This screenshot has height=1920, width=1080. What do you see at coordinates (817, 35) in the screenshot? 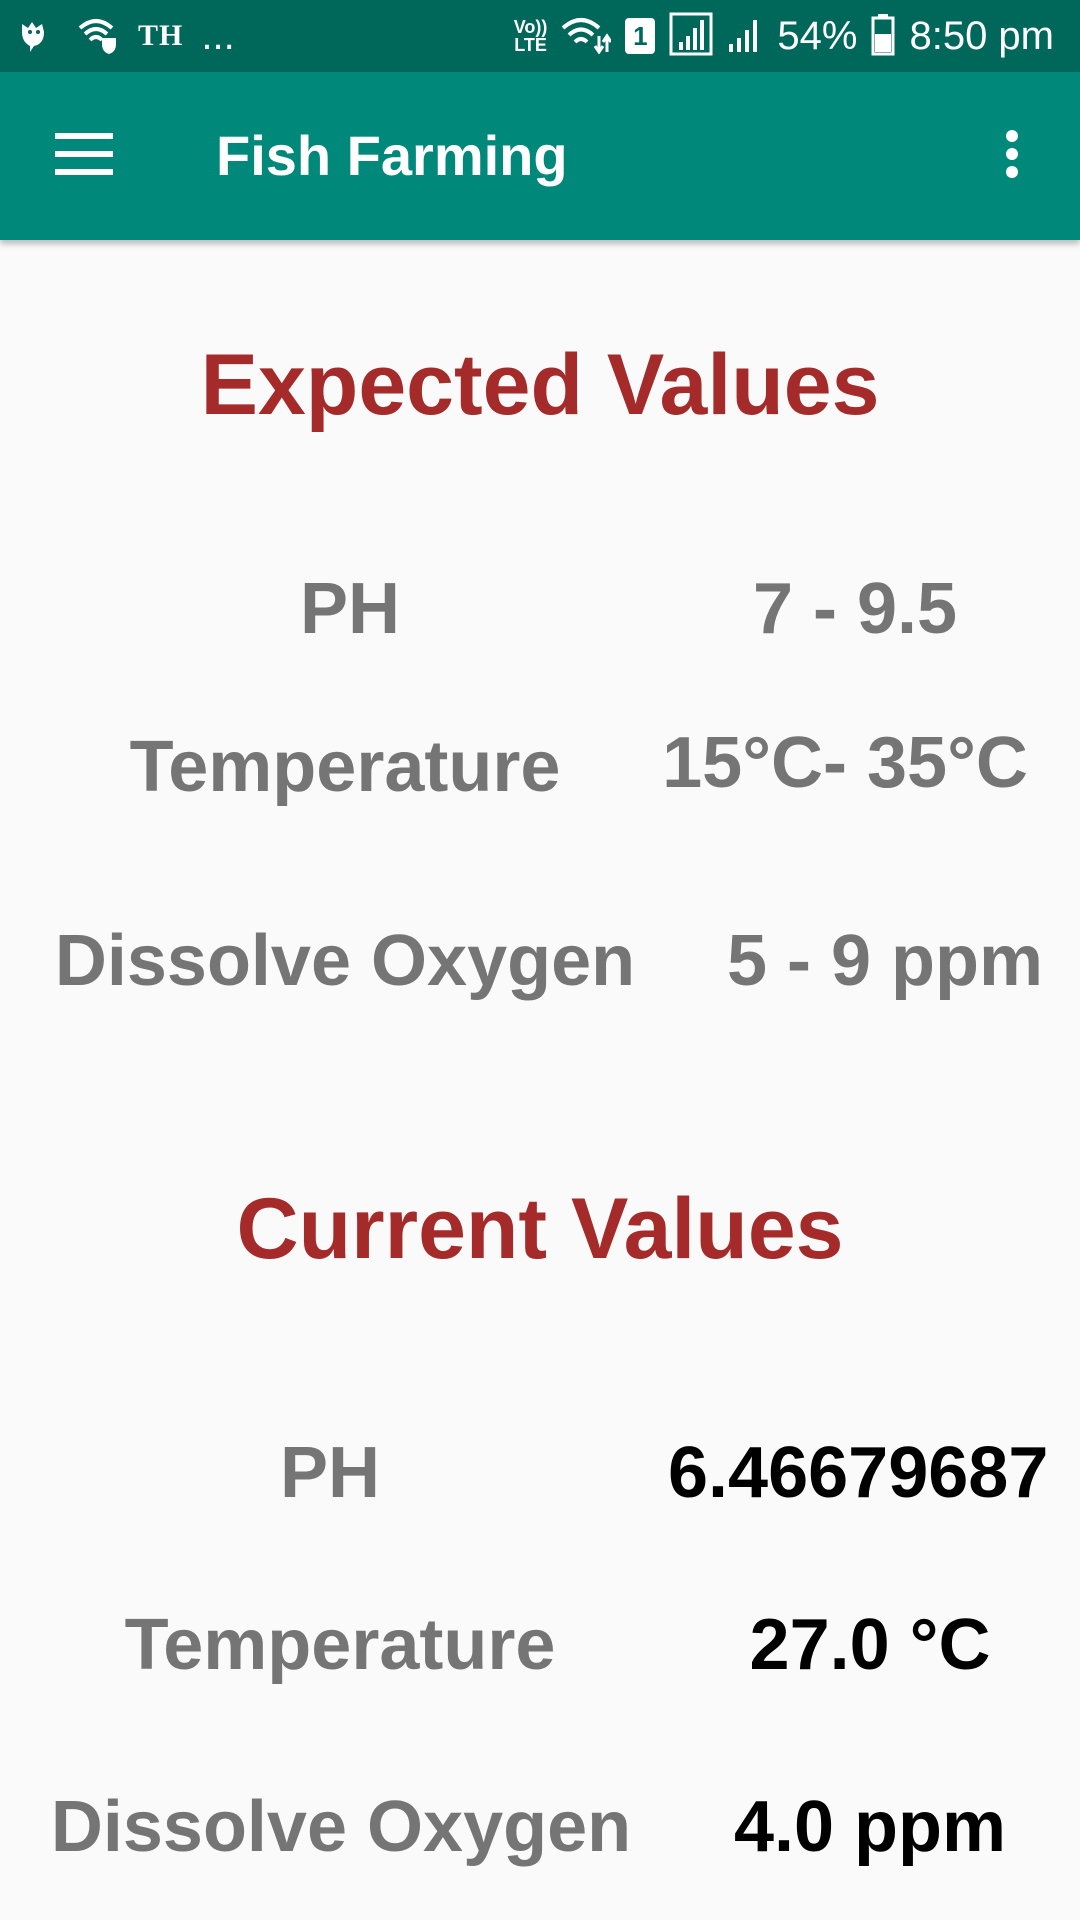
I see `battery-percent: 54%` at bounding box center [817, 35].